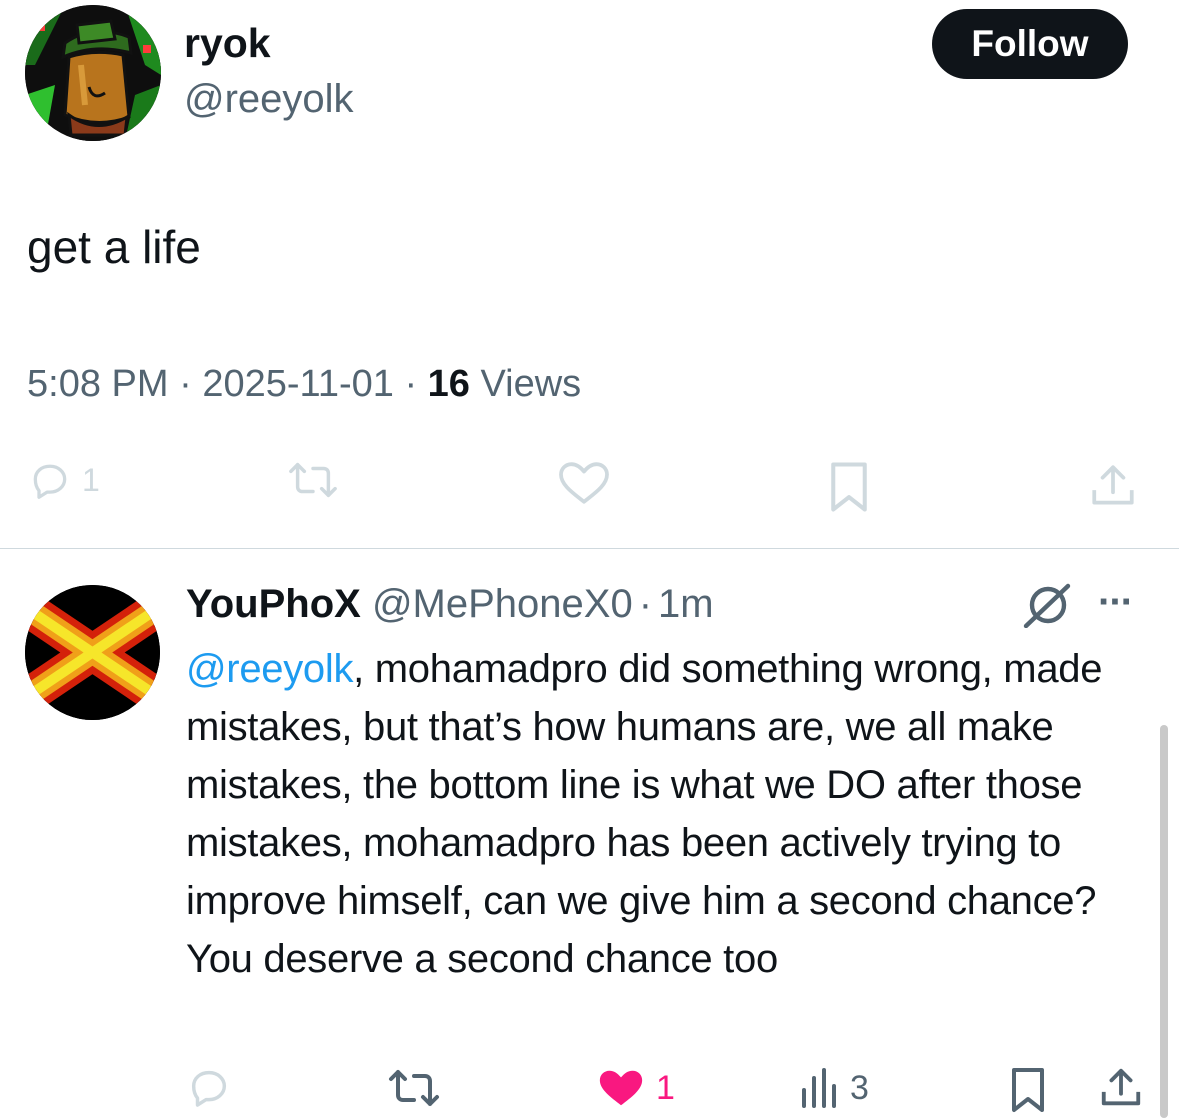  What do you see at coordinates (269, 99) in the screenshot?
I see `tweet-author-handle: @reeyolk` at bounding box center [269, 99].